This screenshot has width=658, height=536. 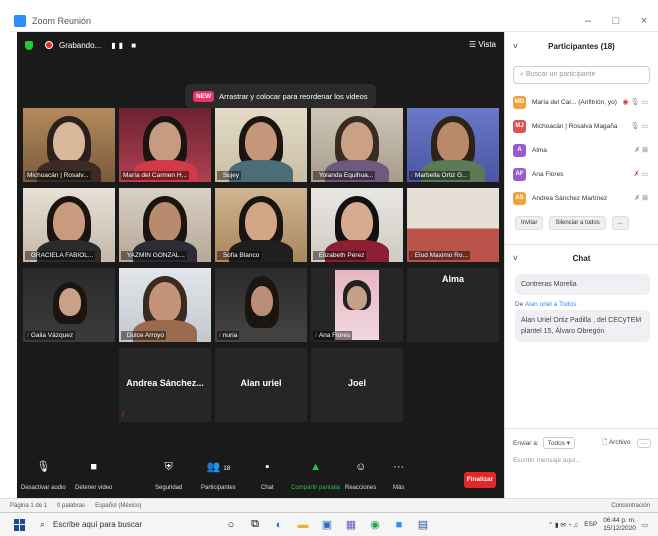 What do you see at coordinates (581, 174) in the screenshot?
I see `participant-row: AF Ana Flores ✗ ▭` at bounding box center [581, 174].